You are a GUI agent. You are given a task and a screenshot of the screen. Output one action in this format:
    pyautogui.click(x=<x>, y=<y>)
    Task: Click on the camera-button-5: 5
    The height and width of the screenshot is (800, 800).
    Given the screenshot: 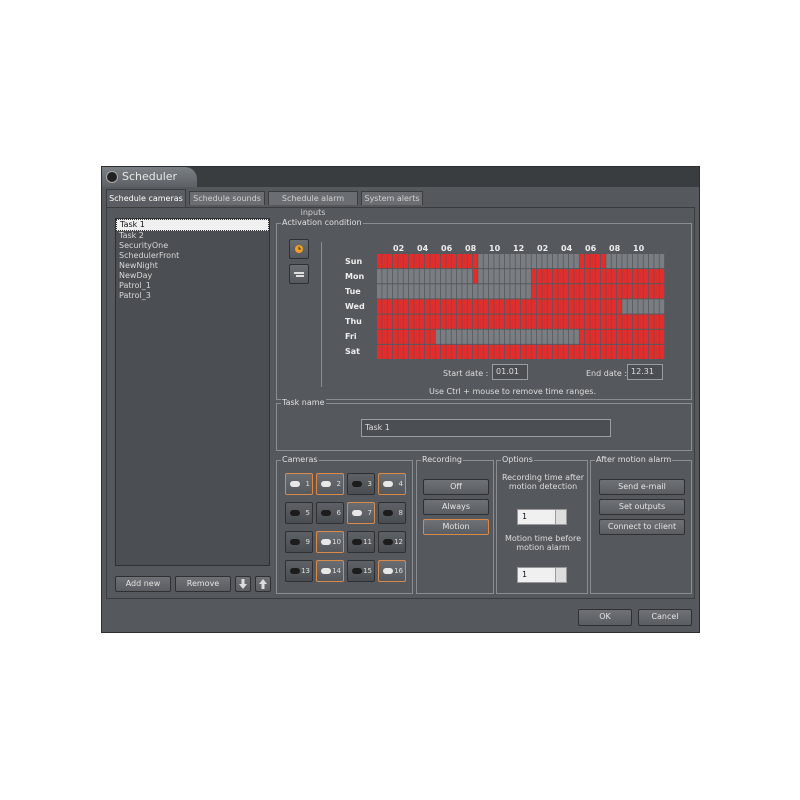 What is the action you would take?
    pyautogui.click(x=299, y=513)
    